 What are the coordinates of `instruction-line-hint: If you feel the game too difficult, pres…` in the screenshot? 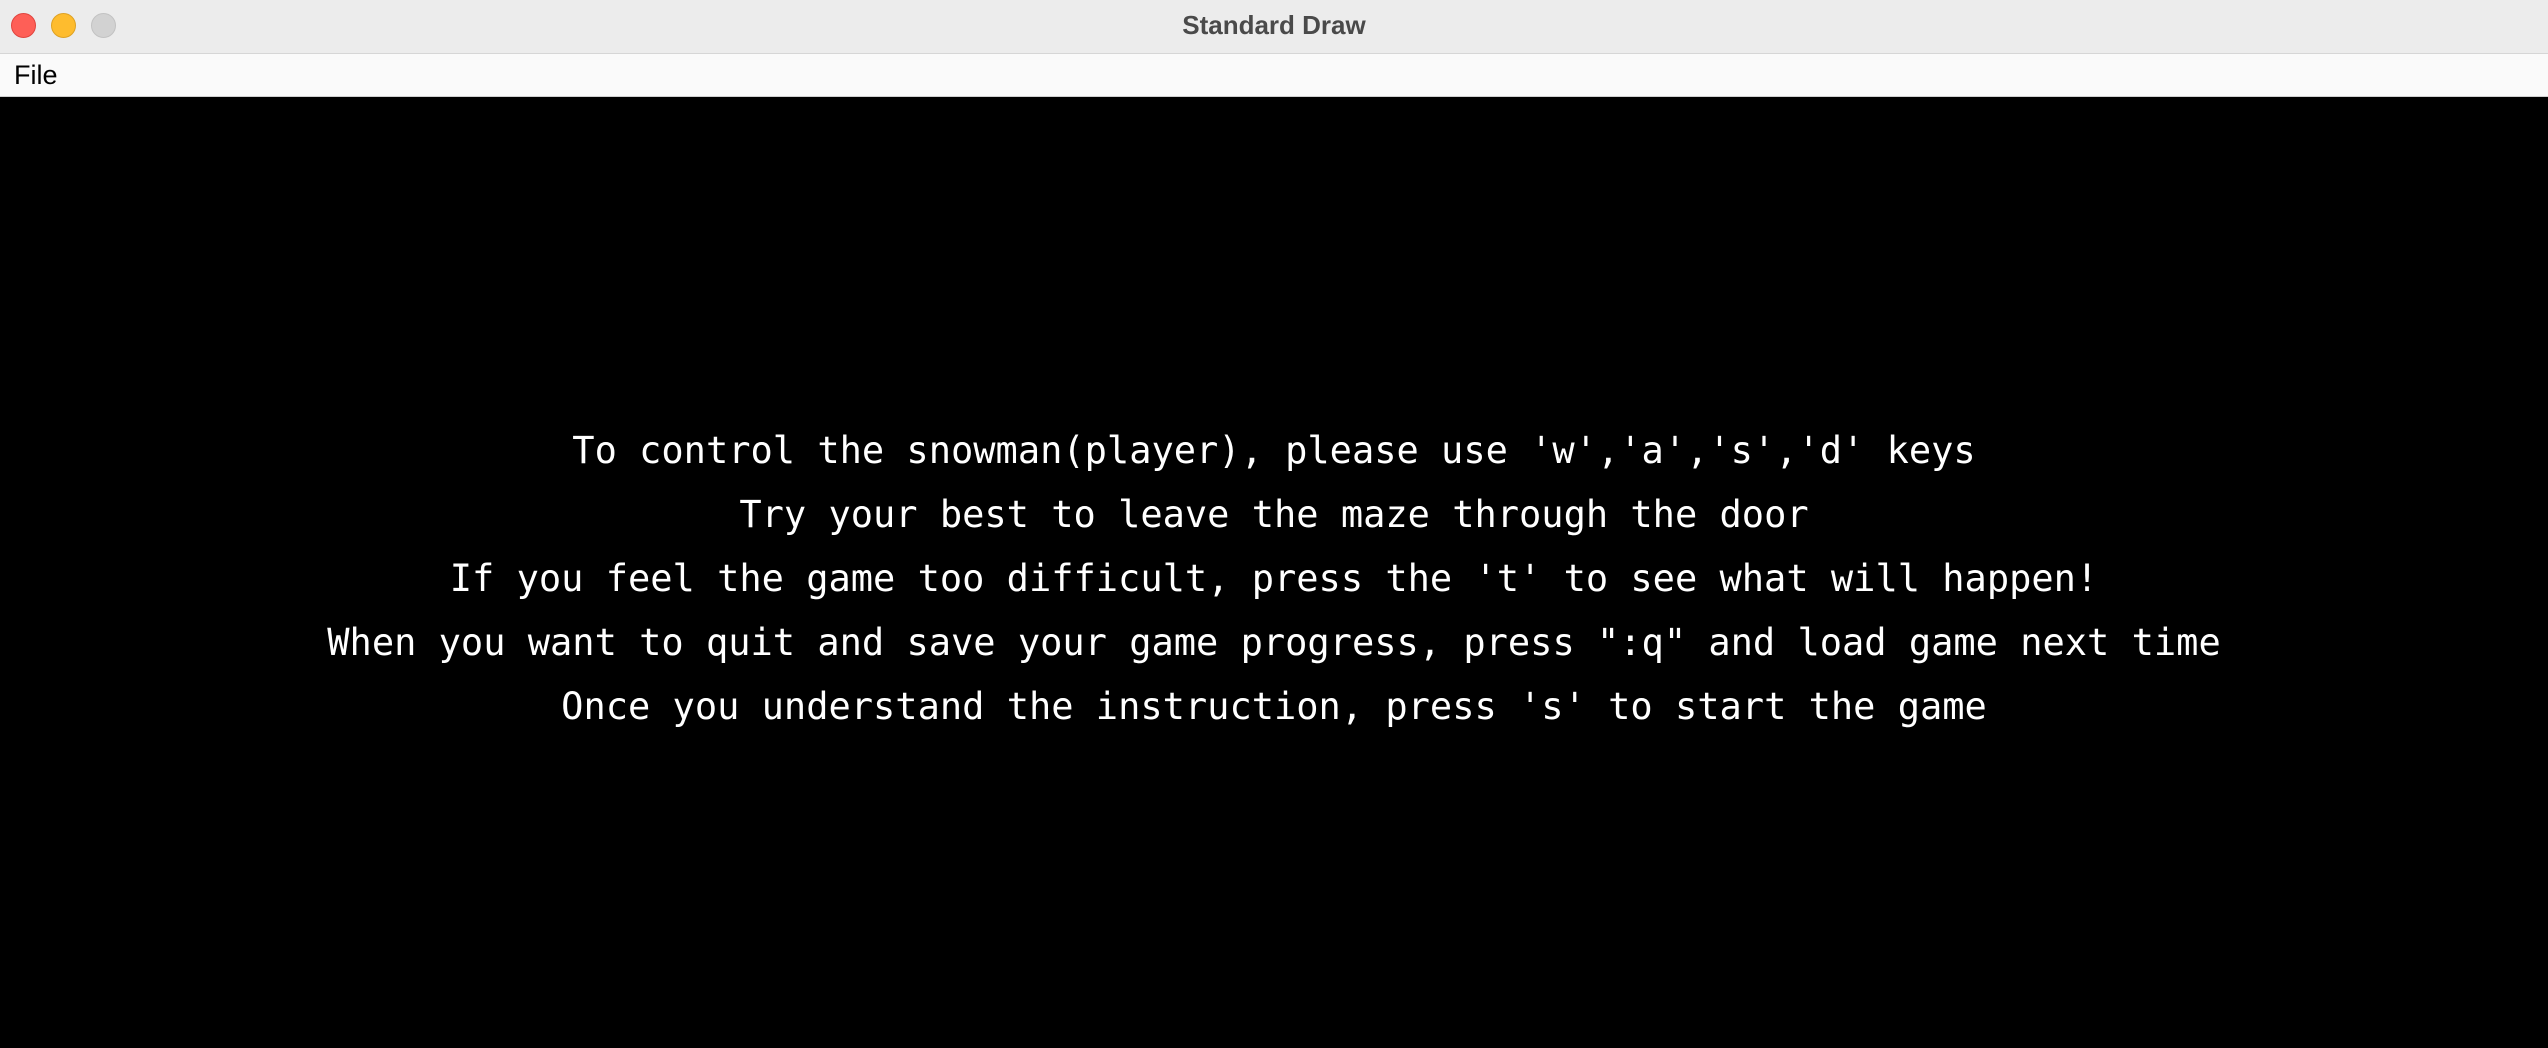 It's located at (1274, 578).